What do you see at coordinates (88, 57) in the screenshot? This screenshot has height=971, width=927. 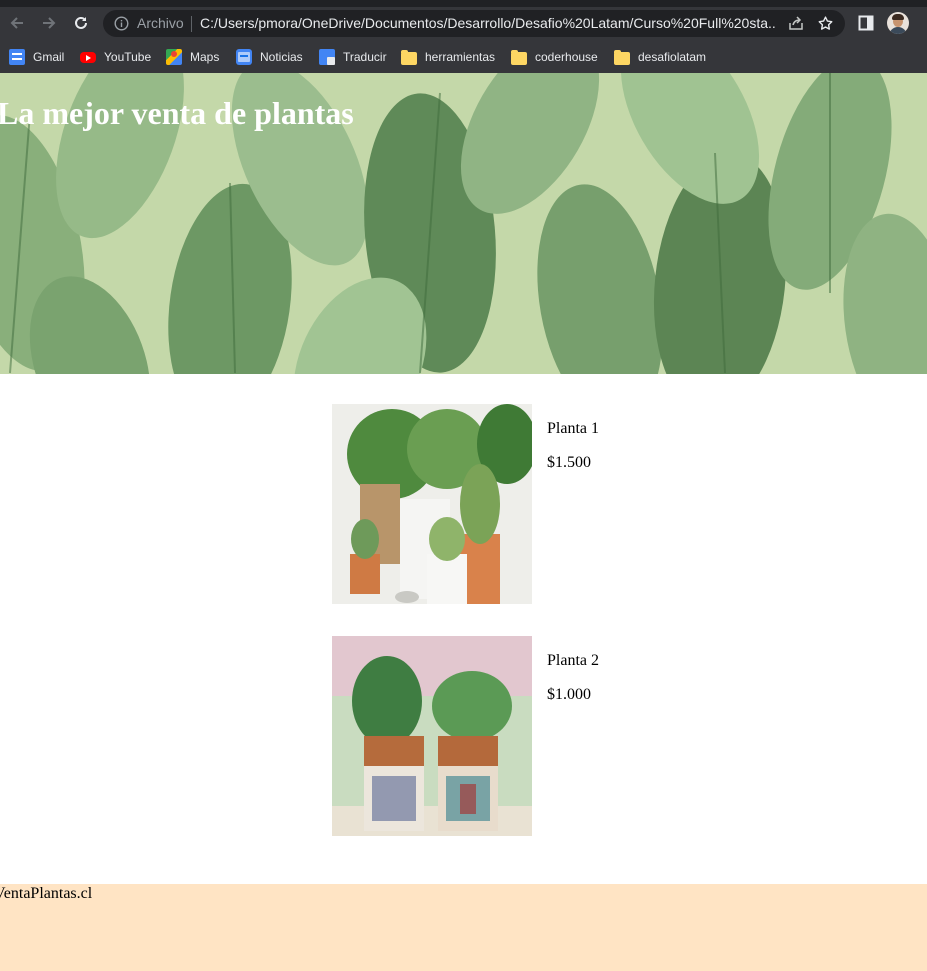 I see `youtube-icon` at bounding box center [88, 57].